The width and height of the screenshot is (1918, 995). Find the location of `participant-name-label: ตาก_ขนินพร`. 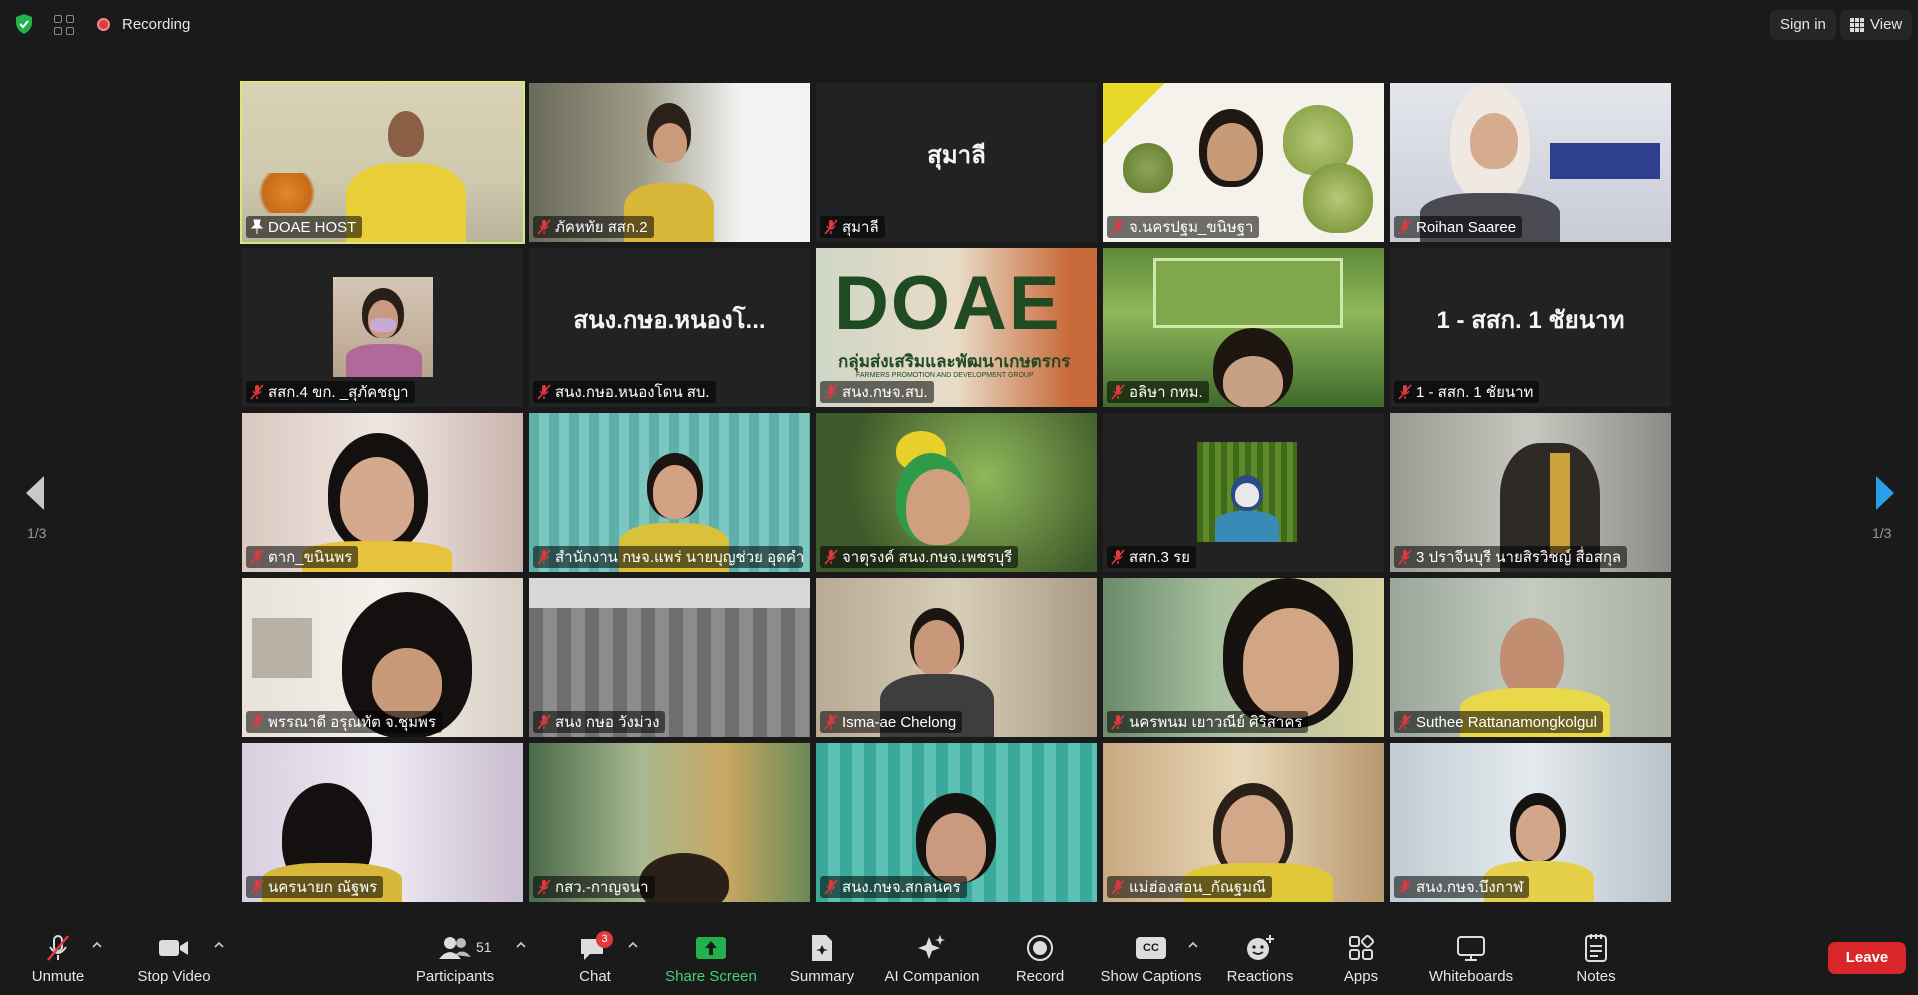

participant-name-label: ตาก_ขนินพร is located at coordinates (302, 557).